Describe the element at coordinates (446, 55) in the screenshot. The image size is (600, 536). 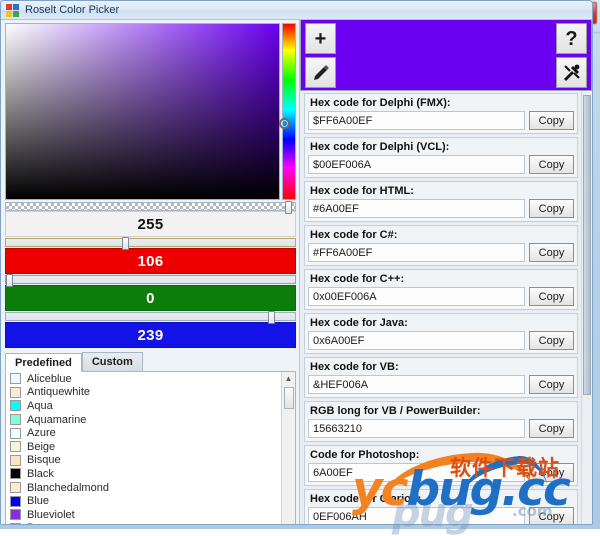
I see `color-preview: + ?` at that location.